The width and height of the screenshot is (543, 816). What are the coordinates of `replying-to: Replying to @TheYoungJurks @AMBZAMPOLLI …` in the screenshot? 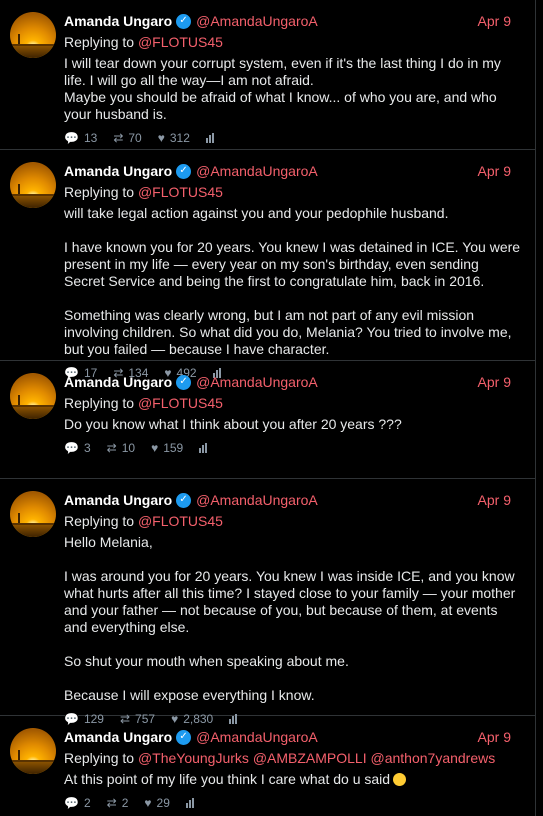 It's located at (293, 758).